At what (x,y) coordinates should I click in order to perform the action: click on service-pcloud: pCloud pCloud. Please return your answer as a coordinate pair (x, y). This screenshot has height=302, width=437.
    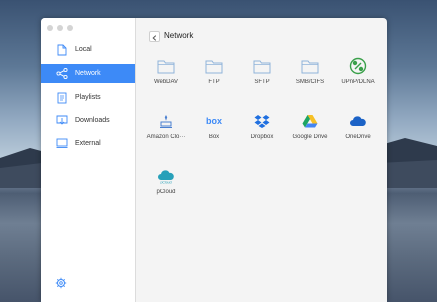
    Looking at the image, I should click on (166, 180).